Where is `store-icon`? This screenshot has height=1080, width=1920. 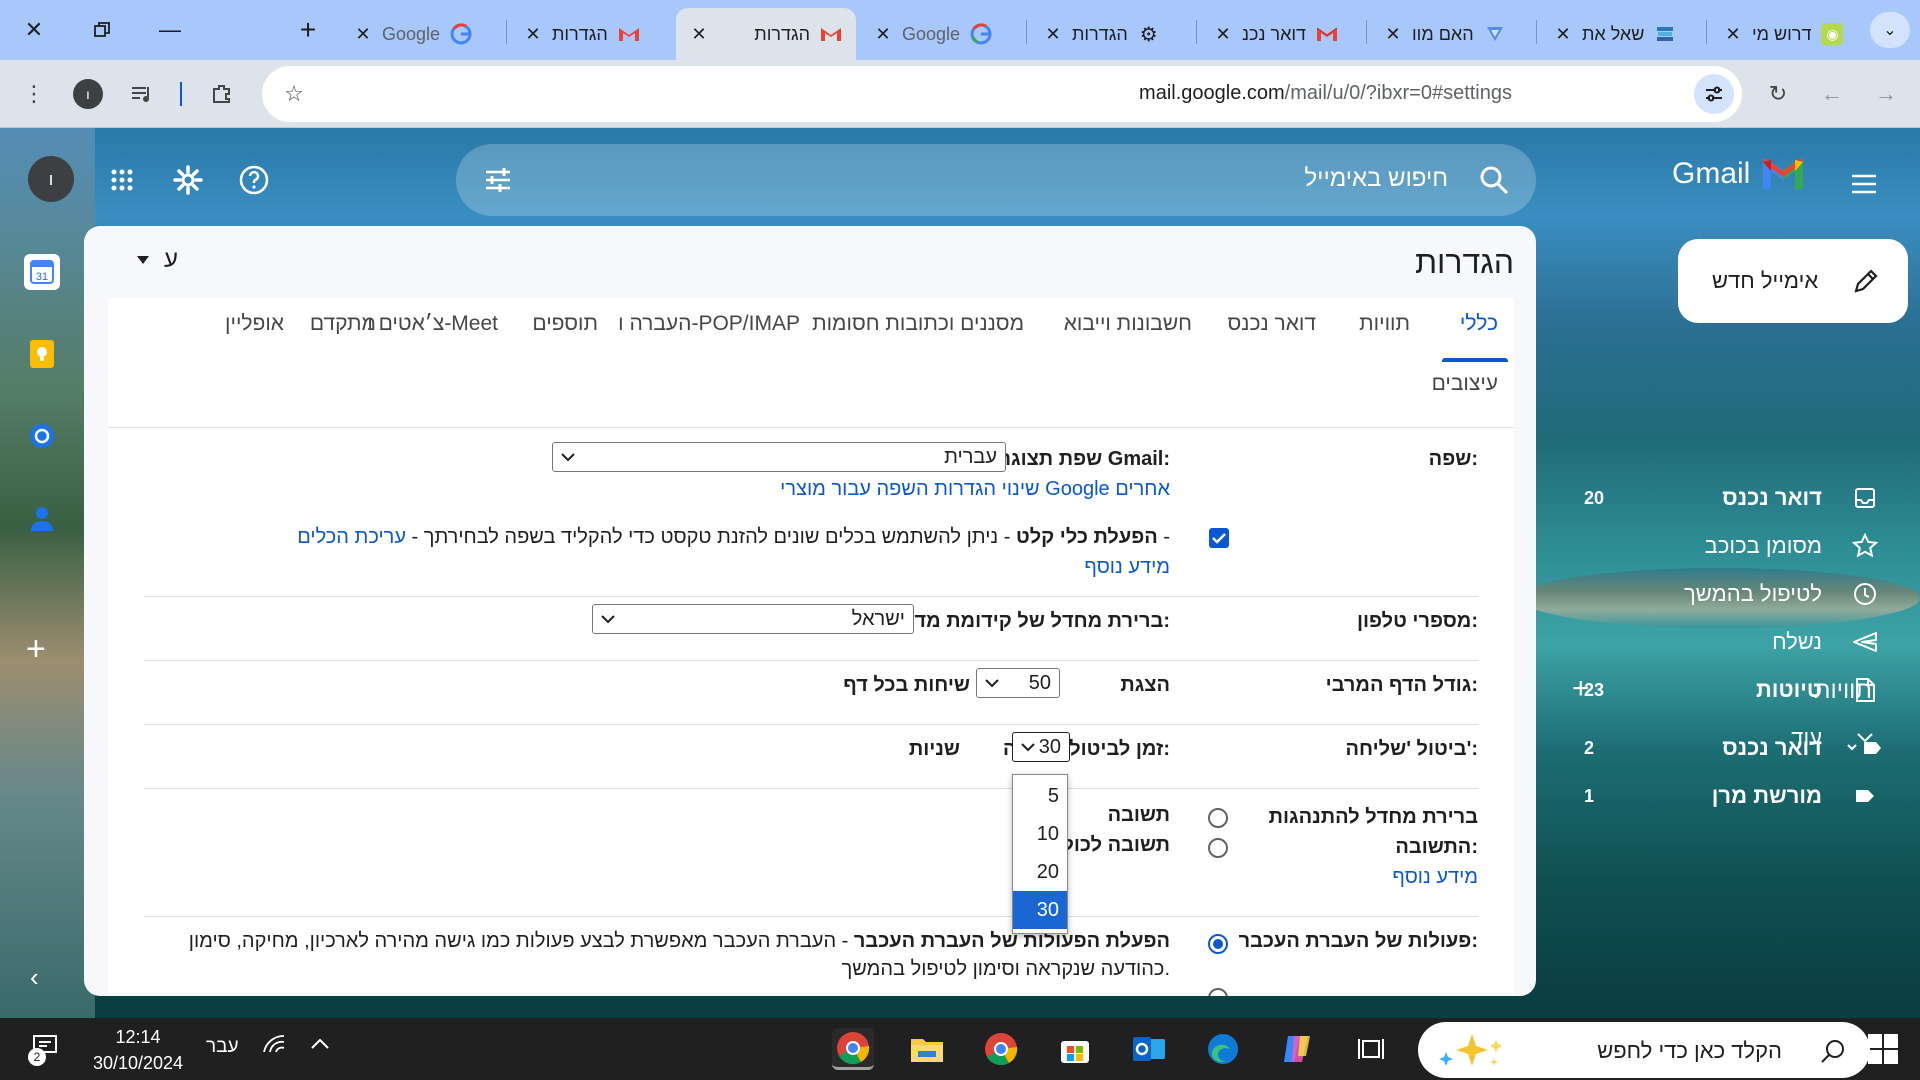
store-icon is located at coordinates (1075, 1049).